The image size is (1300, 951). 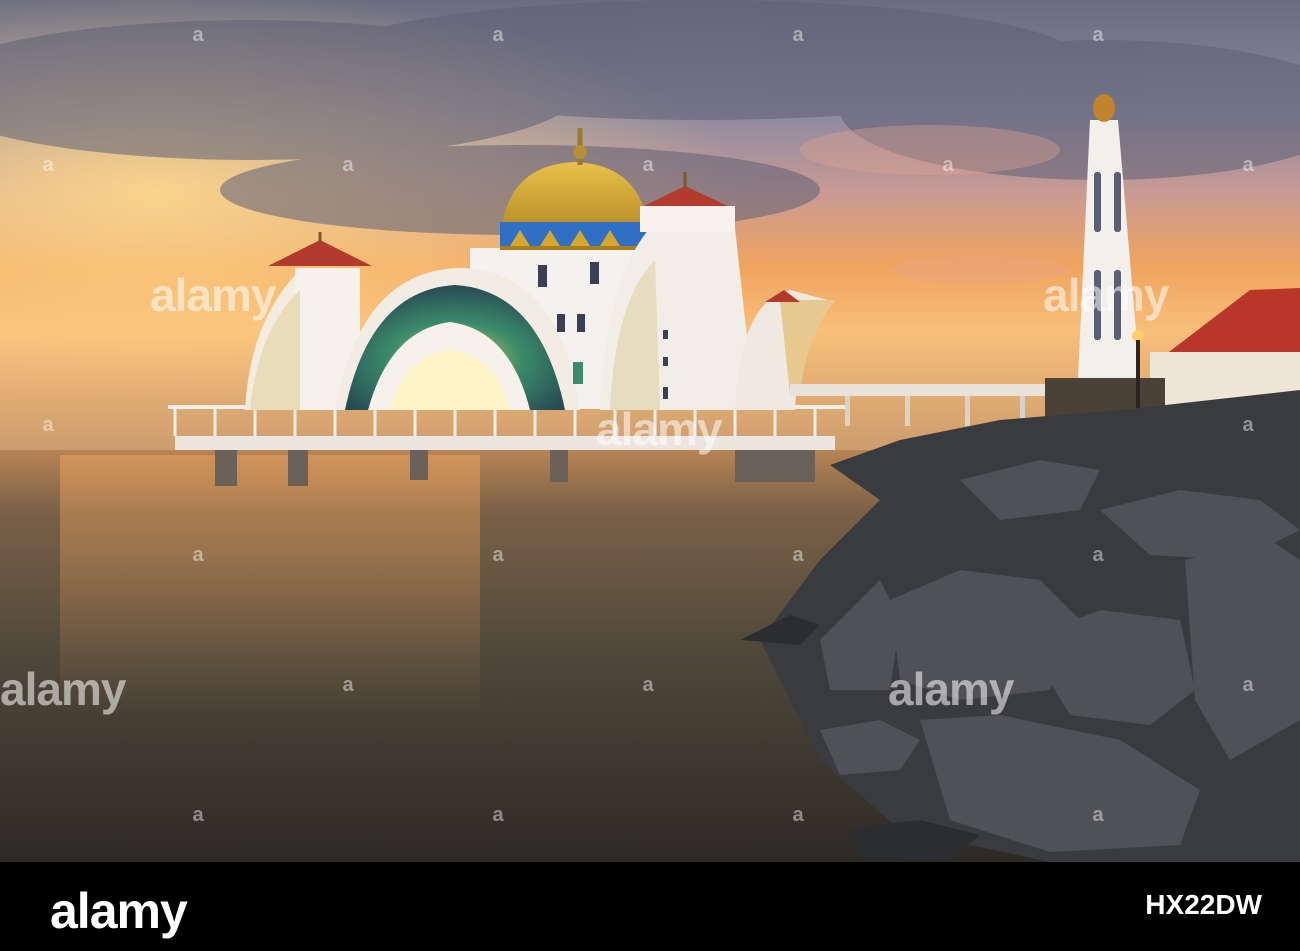 I want to click on image-id-label: HX22DW, so click(x=1203, y=904).